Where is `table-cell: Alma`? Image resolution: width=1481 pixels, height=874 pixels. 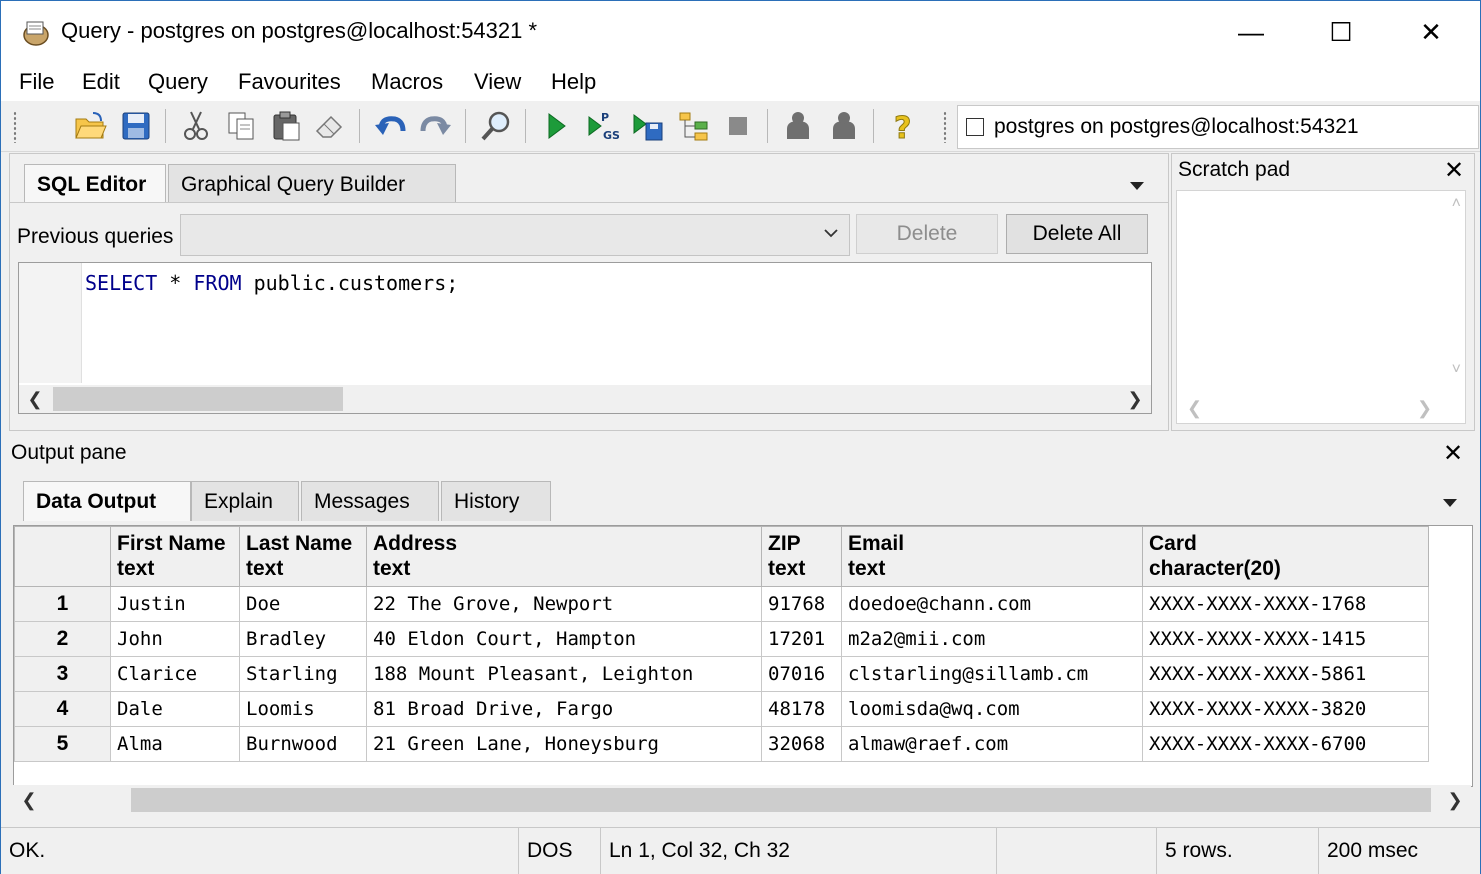 table-cell: Alma is located at coordinates (175, 744).